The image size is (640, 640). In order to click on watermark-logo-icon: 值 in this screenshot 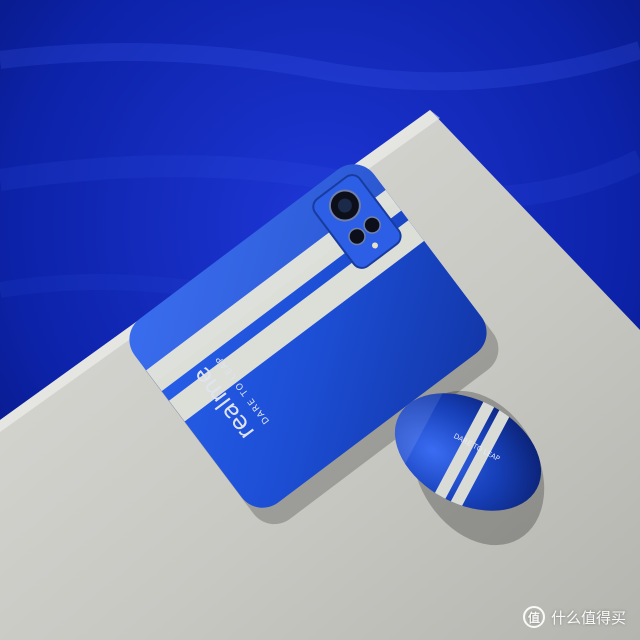, I will do `click(533, 617)`.